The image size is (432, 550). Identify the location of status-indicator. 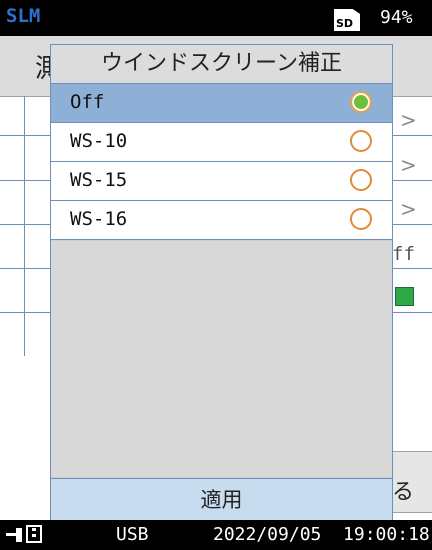
(404, 296).